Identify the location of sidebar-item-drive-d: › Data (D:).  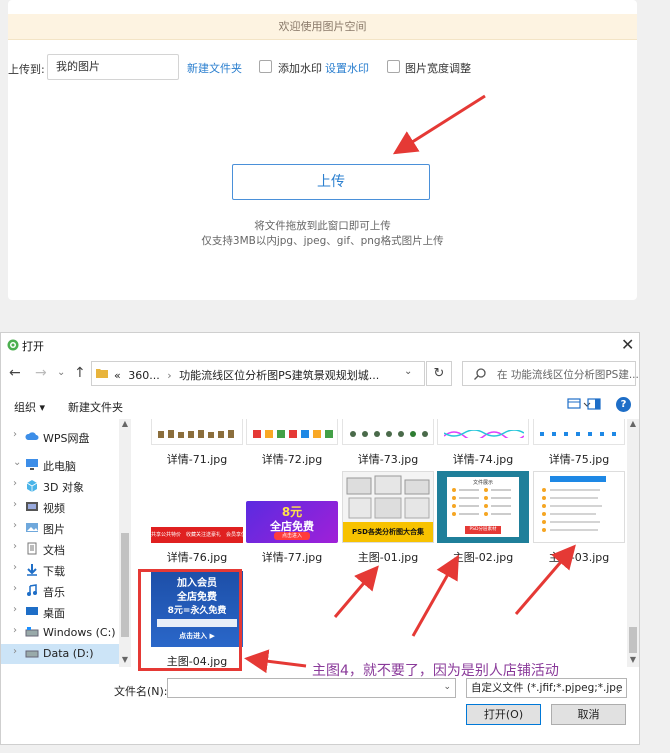
(60, 654).